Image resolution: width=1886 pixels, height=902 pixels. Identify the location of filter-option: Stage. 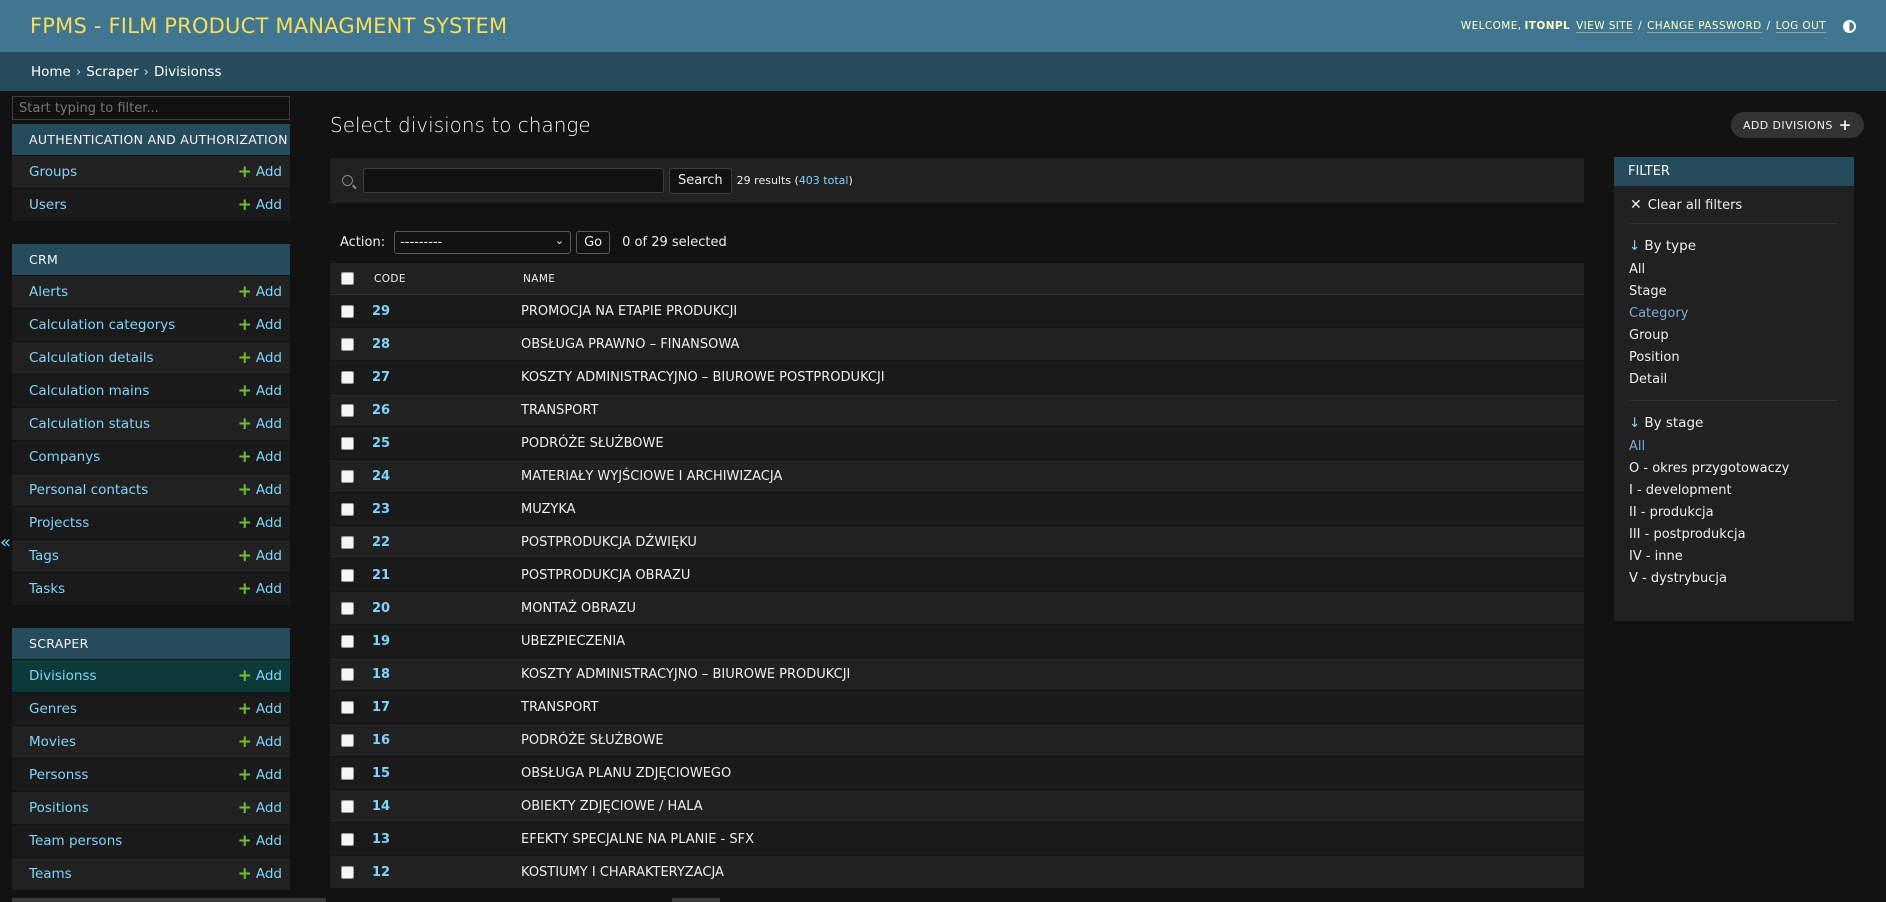
(1741, 295).